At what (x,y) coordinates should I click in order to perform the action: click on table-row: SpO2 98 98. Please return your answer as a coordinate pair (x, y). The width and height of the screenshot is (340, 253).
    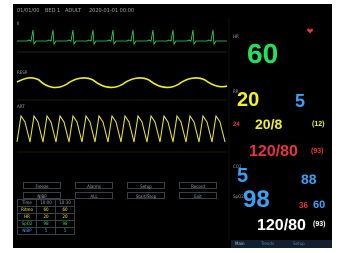
    Looking at the image, I should click on (46, 224).